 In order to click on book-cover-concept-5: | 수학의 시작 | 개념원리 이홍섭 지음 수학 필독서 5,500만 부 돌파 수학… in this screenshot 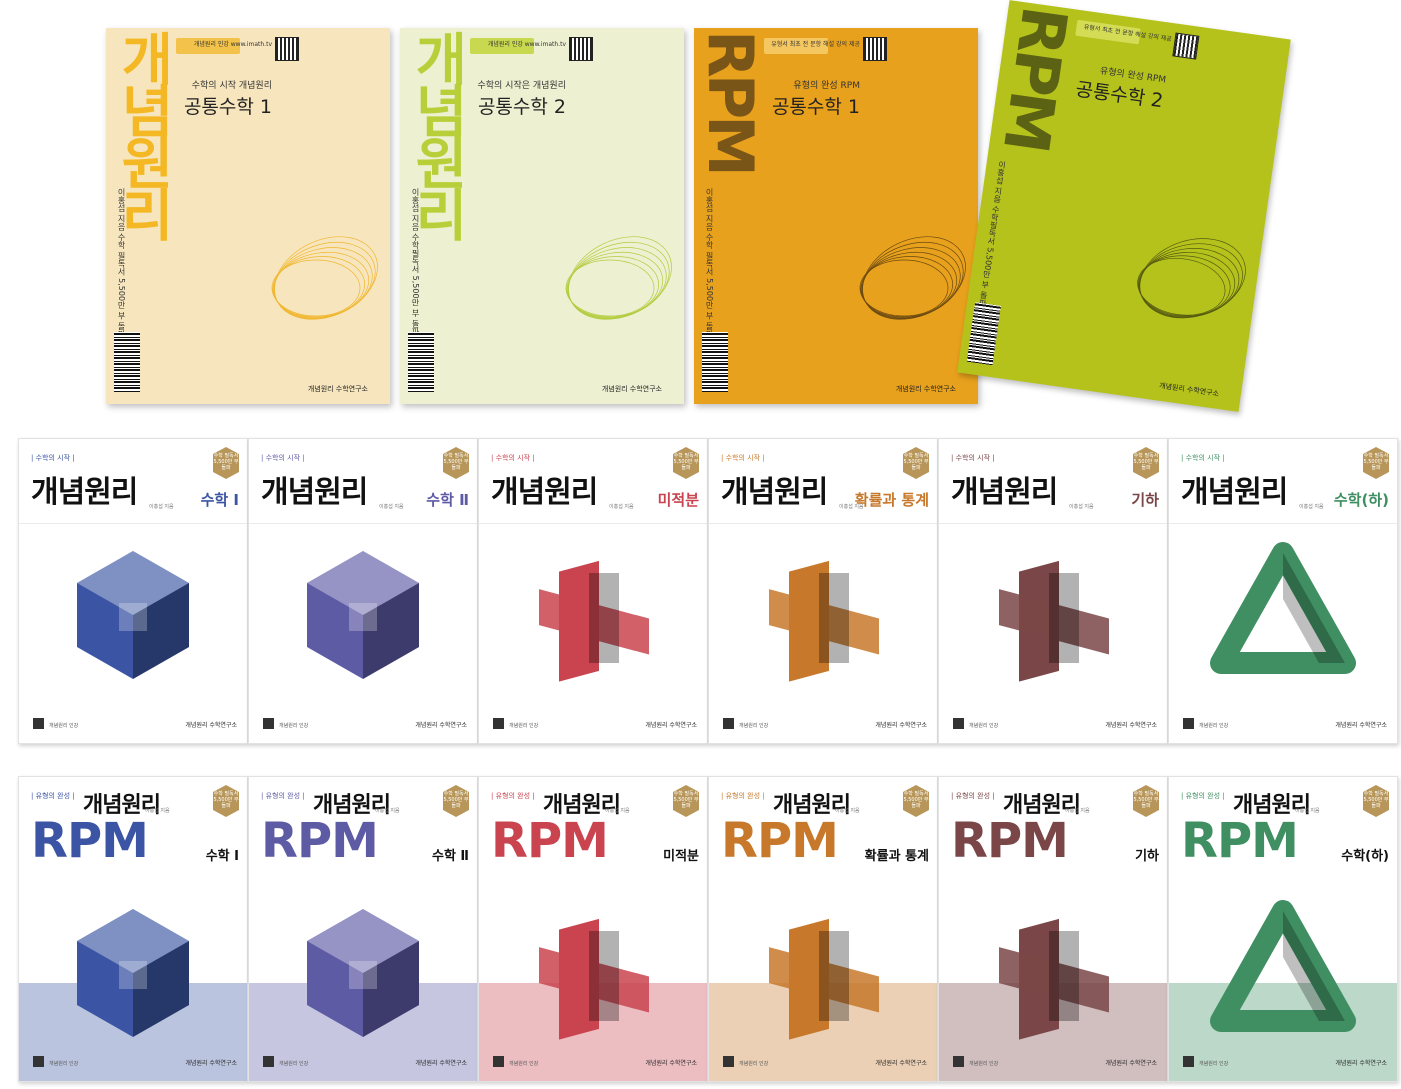, I will do `click(1283, 591)`.